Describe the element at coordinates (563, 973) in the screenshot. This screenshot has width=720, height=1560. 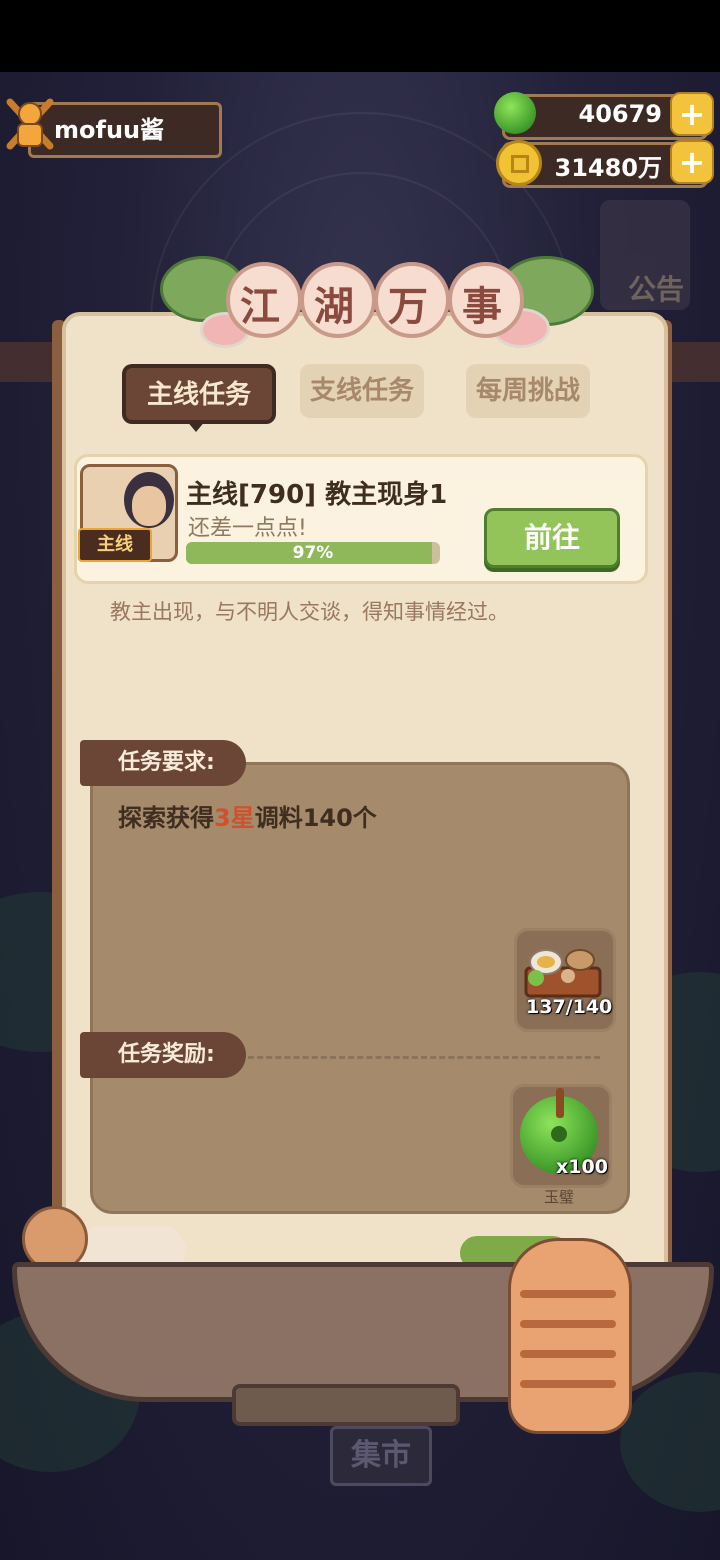
I see `seasoning-basket-icon` at that location.